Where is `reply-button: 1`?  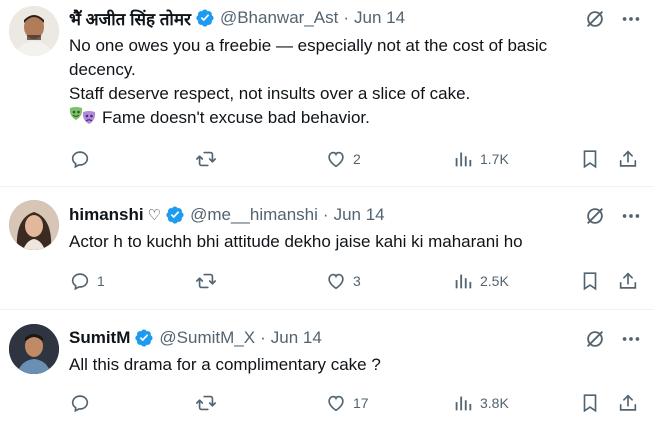
reply-button: 1 is located at coordinates (87, 281).